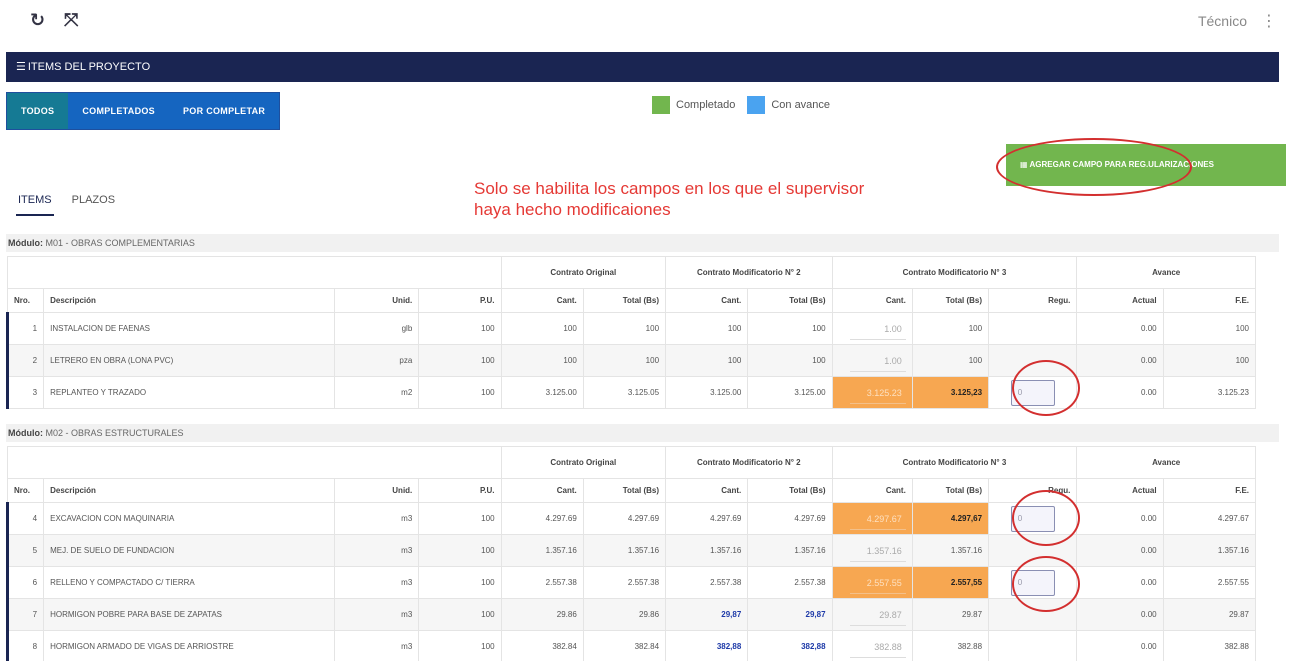  I want to click on row-mod3-qty: 1.357.16, so click(872, 550).